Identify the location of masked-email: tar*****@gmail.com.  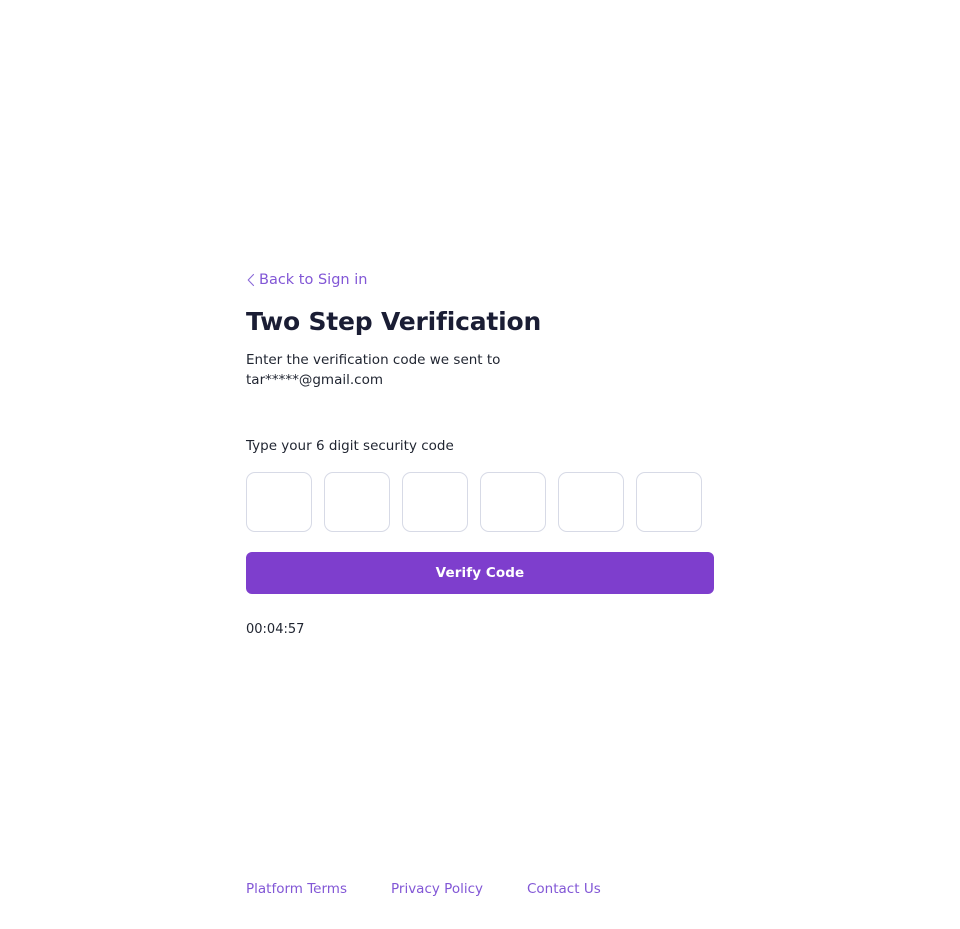
(314, 380).